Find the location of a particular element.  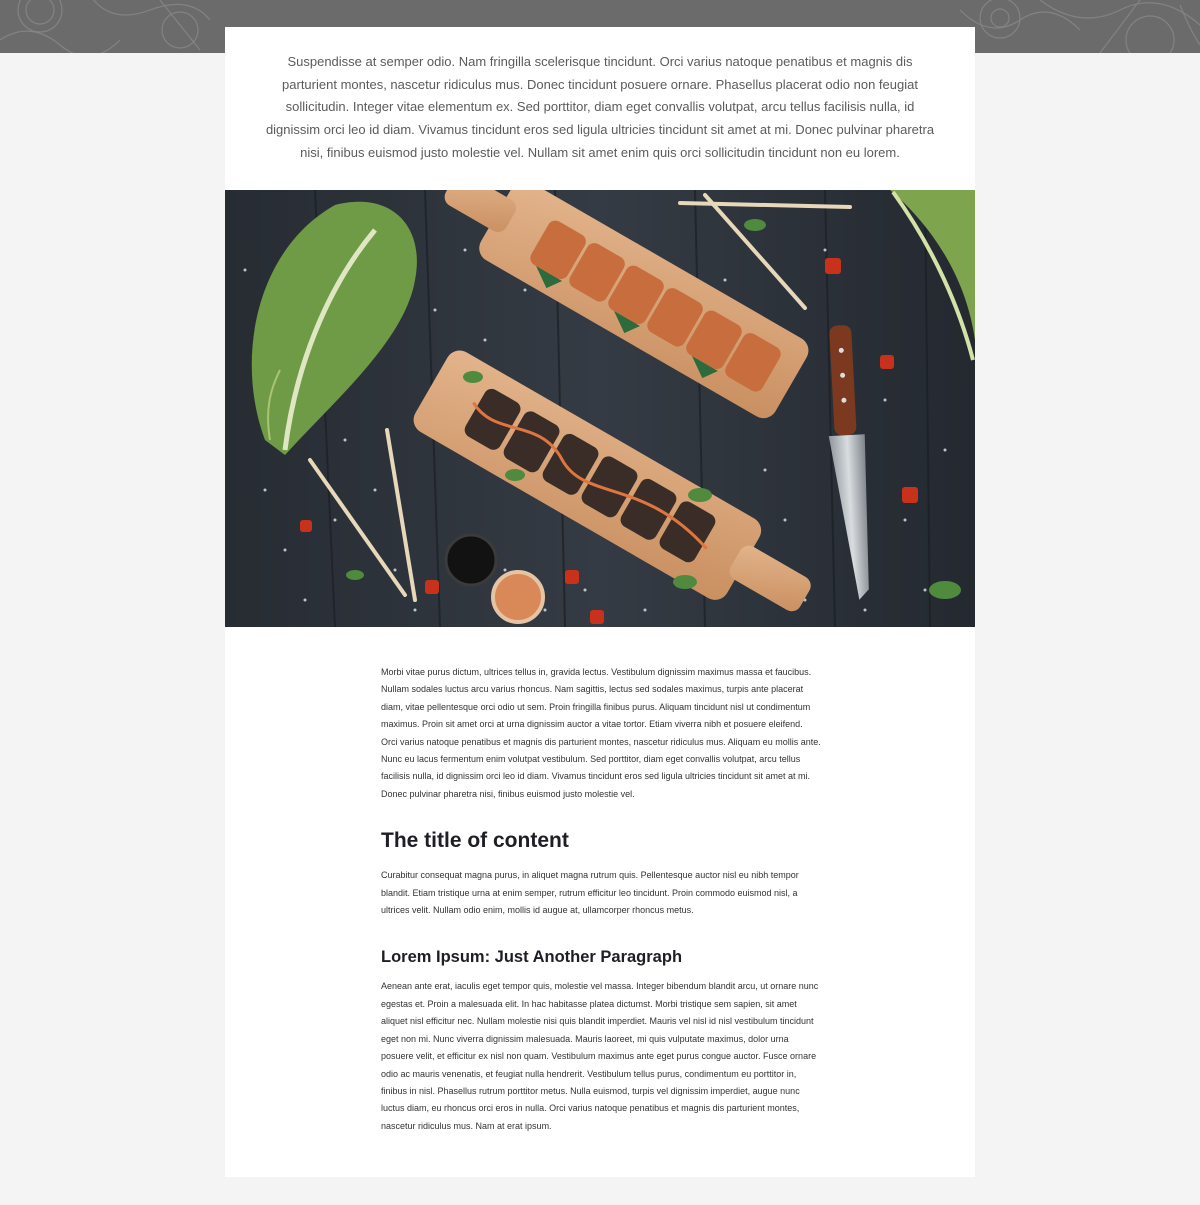

content-subtitle: Lorem Ipsum: Just Another Paragraph is located at coordinates (532, 957).